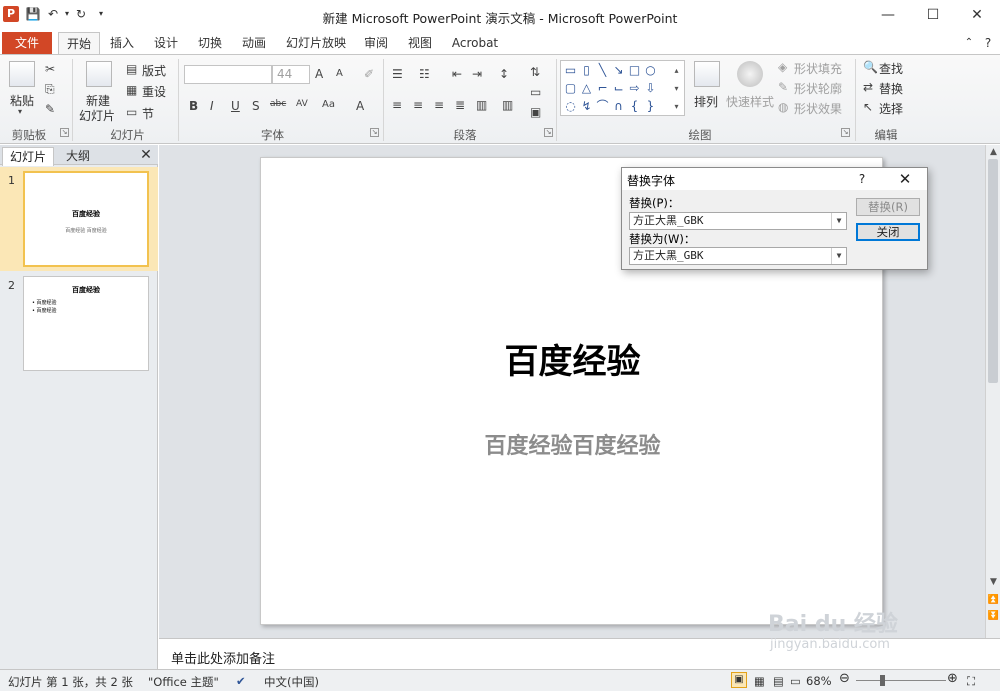 This screenshot has width=1000, height=691. I want to click on replace-with-font-select: 方正大黑_GBK ▼, so click(738, 256).